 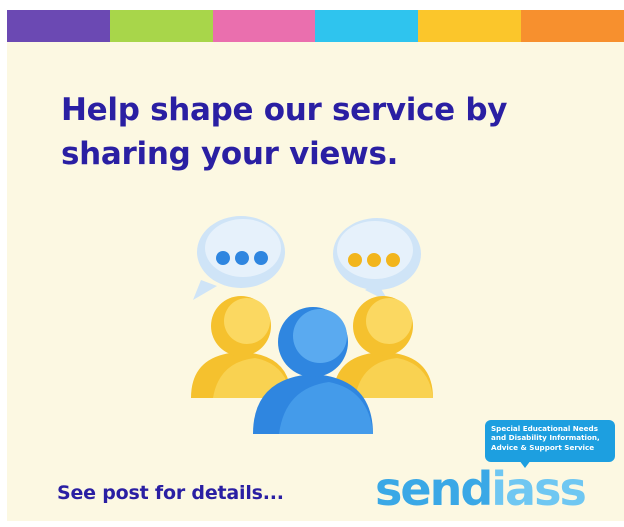 What do you see at coordinates (367, 26) in the screenshot?
I see `stripe-cyan` at bounding box center [367, 26].